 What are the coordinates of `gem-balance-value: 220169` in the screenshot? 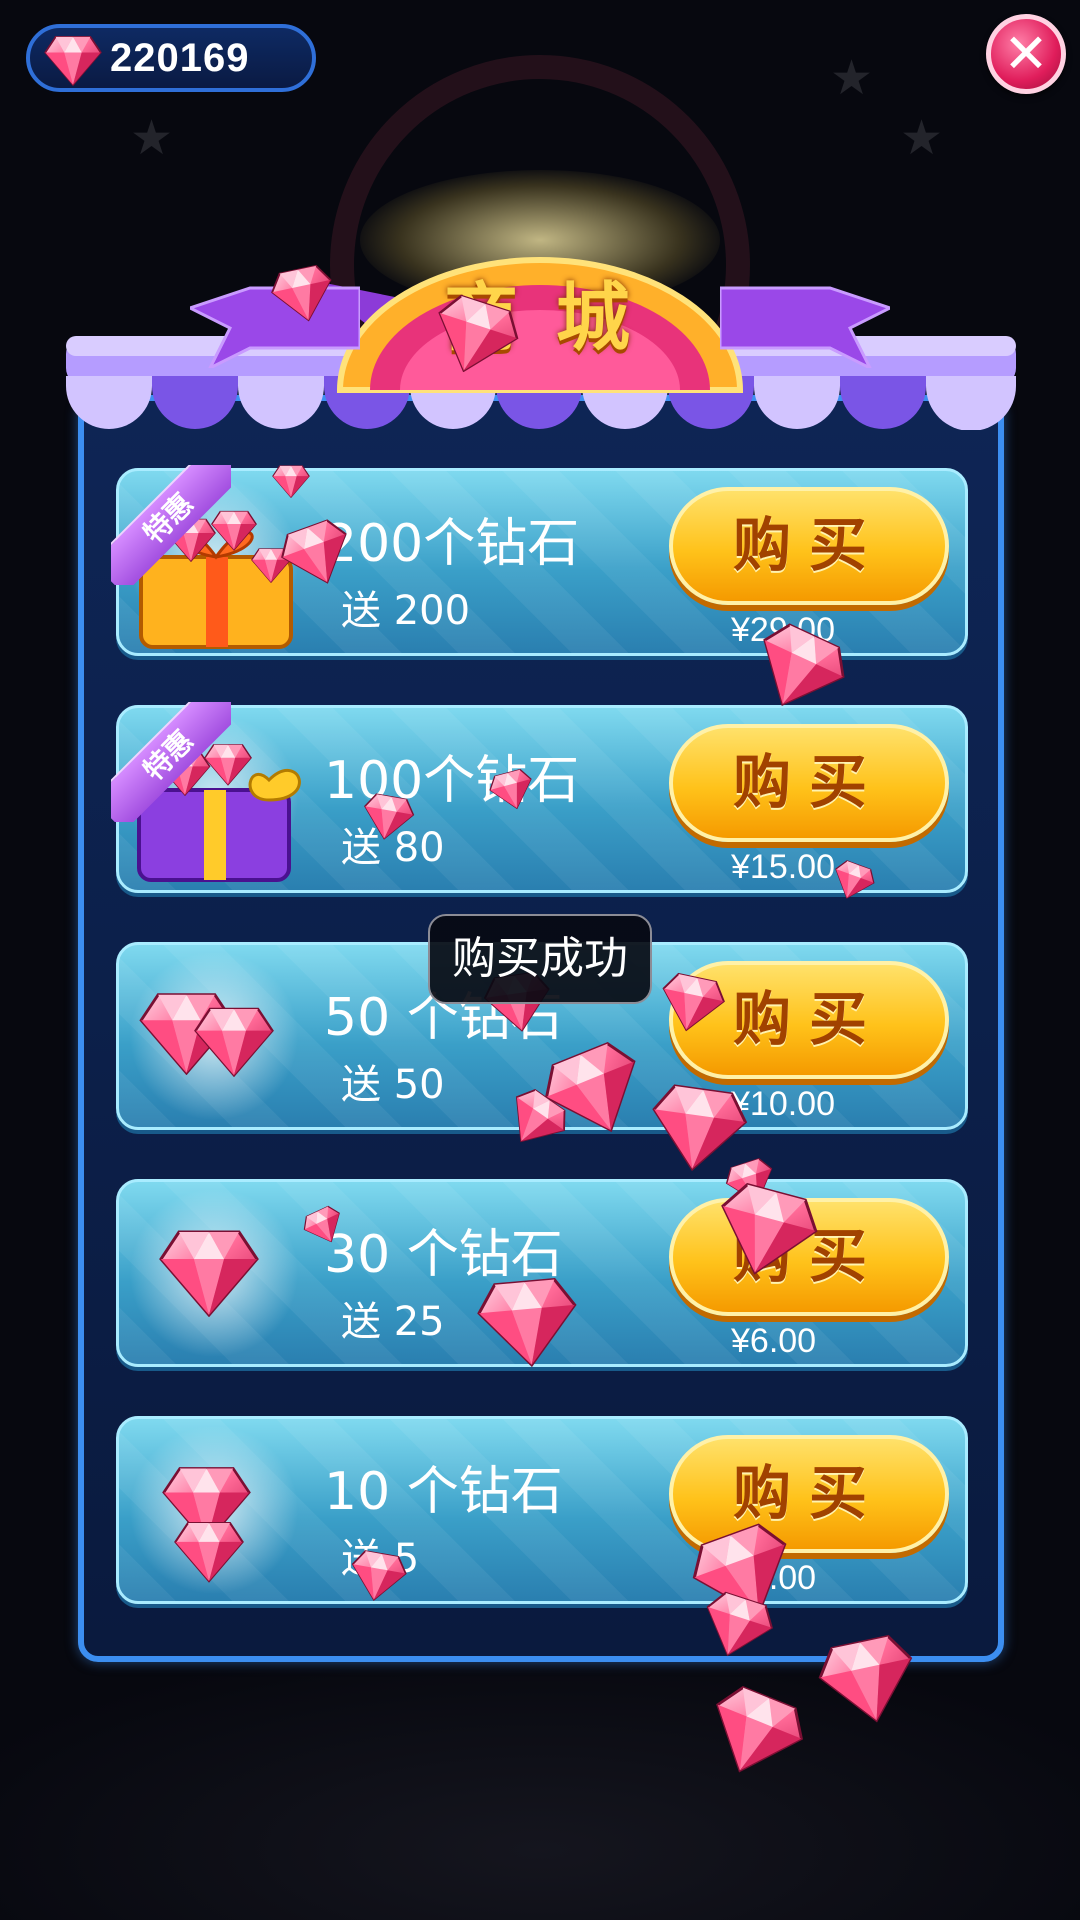 It's located at (180, 58).